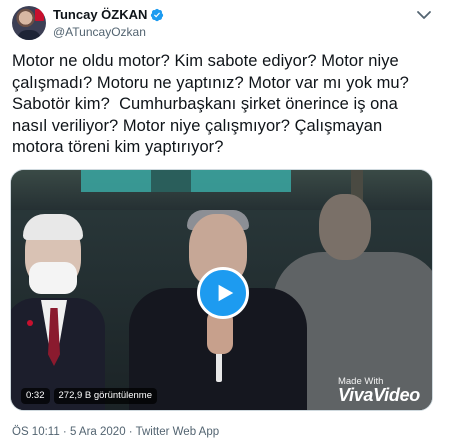  I want to click on watermark-brand: VivaVideo, so click(378, 395).